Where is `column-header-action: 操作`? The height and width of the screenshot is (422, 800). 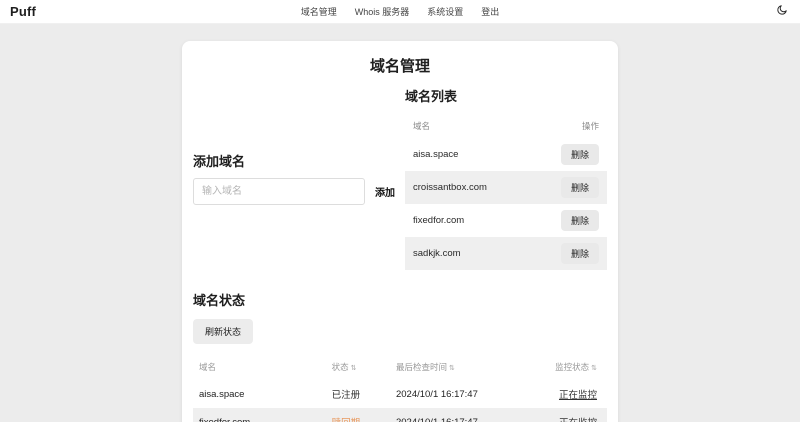
column-header-action: 操作 is located at coordinates (590, 125).